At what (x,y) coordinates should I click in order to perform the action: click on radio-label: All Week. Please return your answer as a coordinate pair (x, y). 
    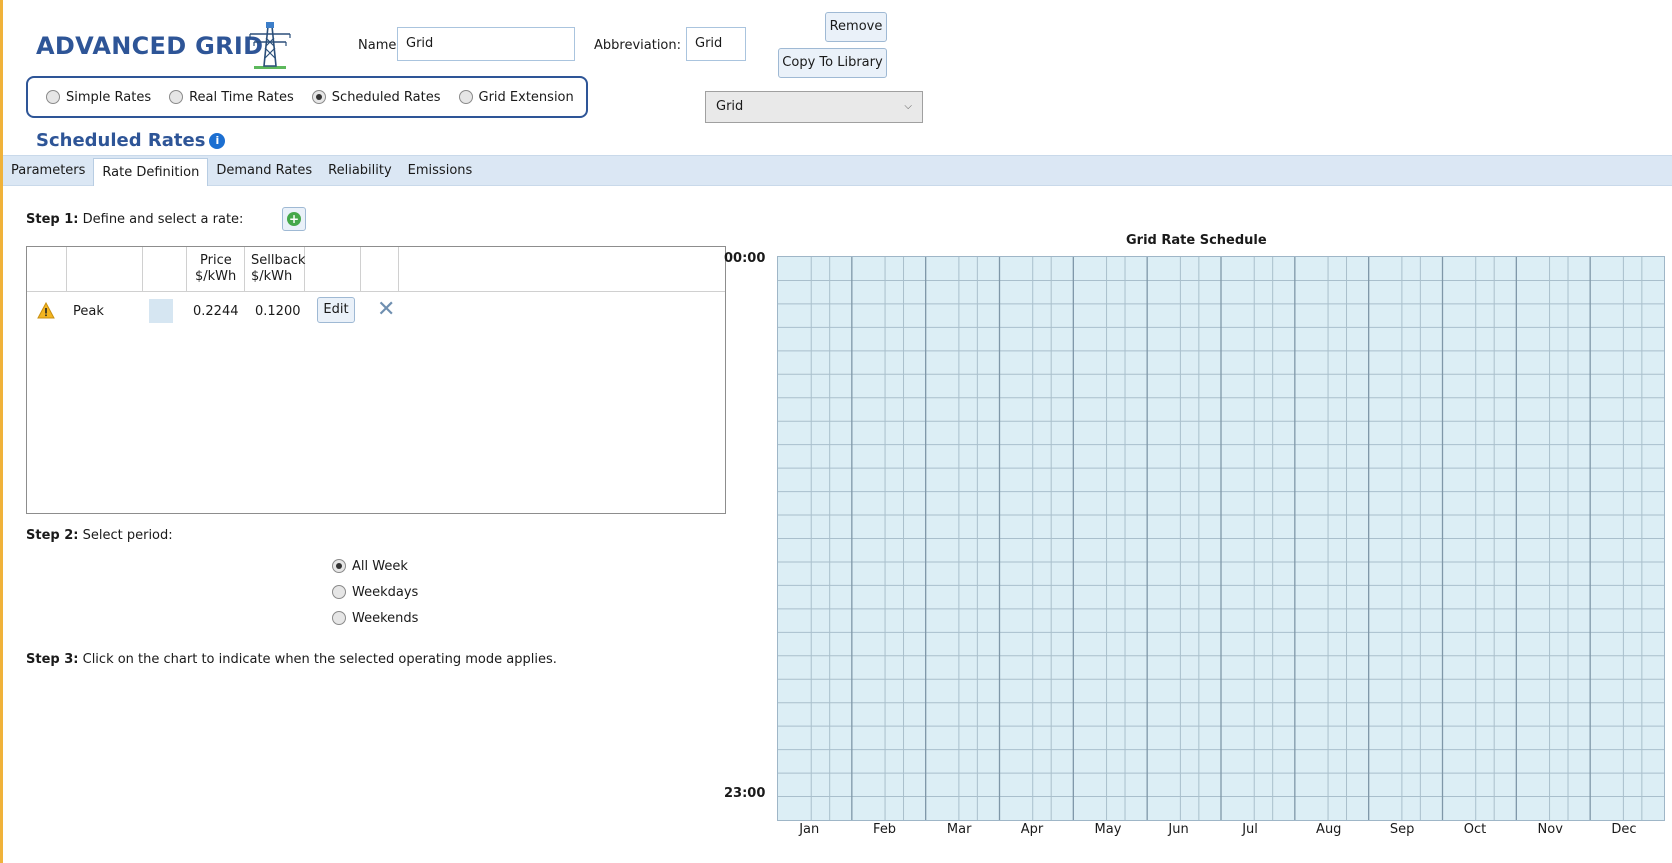
    Looking at the image, I should click on (380, 566).